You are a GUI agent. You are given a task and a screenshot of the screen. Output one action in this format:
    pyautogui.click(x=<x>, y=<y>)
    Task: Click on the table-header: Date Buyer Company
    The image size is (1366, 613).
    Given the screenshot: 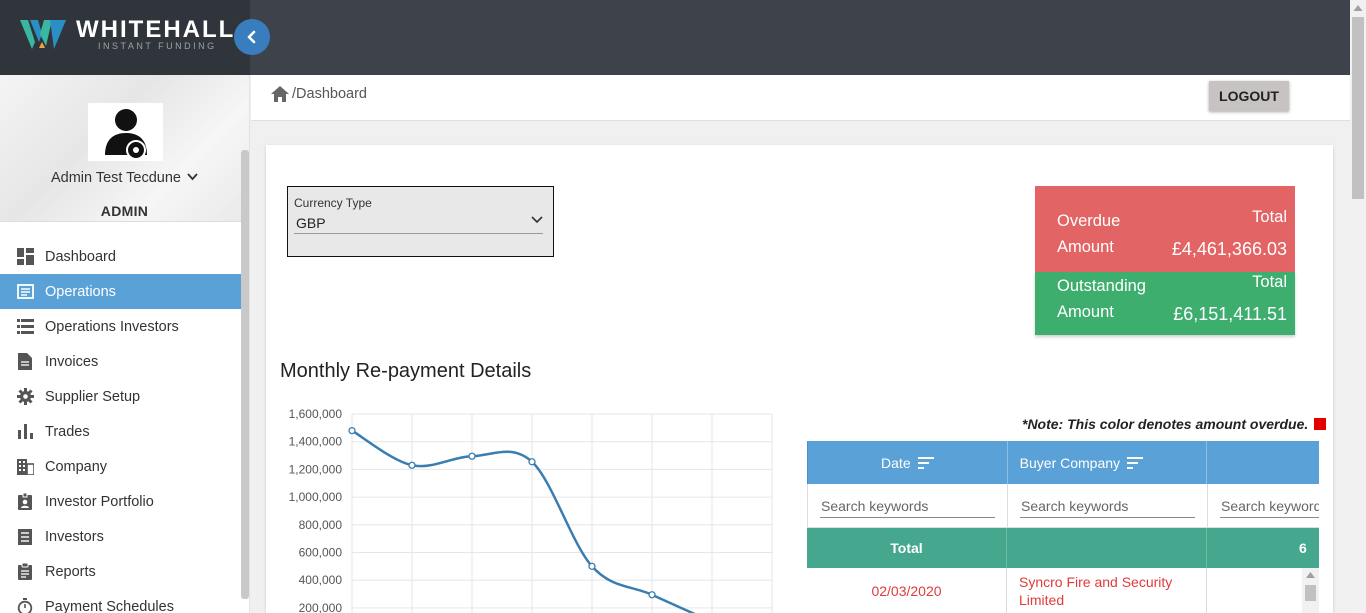 What is the action you would take?
    pyautogui.click(x=1063, y=462)
    